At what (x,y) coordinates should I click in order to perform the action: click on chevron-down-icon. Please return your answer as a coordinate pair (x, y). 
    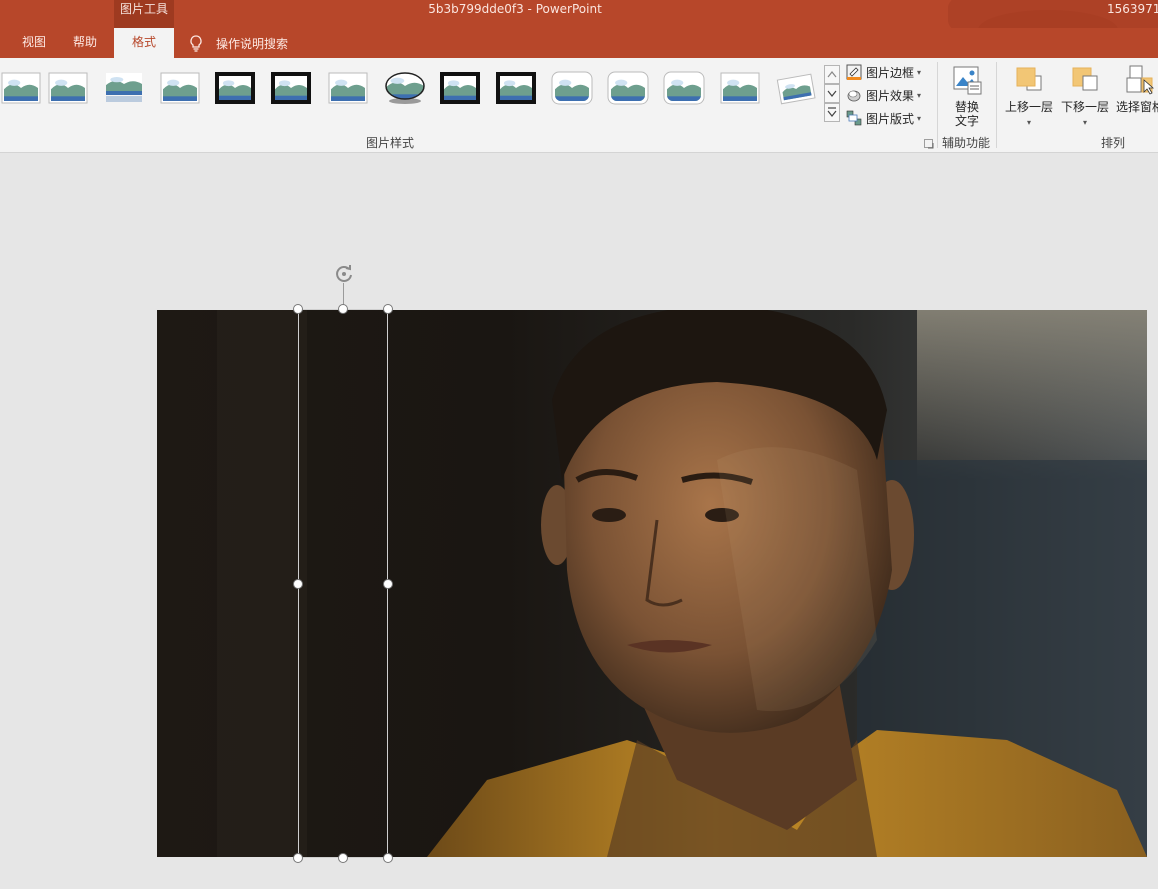
    Looking at the image, I should click on (832, 93).